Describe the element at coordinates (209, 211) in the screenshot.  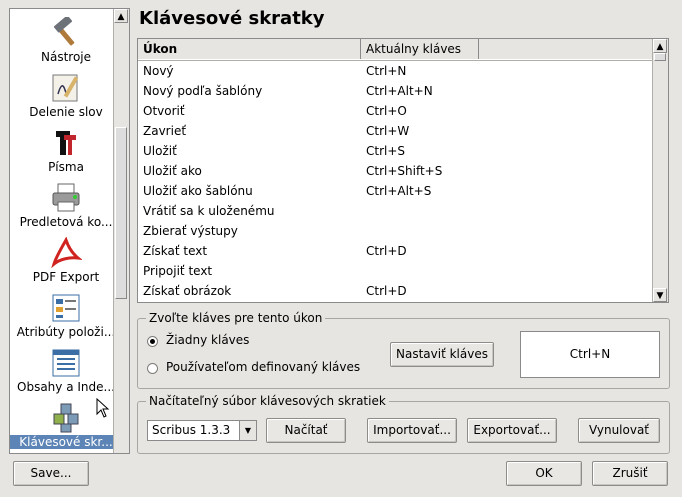
I see `row-action: Vrátiť sa k uloženému` at that location.